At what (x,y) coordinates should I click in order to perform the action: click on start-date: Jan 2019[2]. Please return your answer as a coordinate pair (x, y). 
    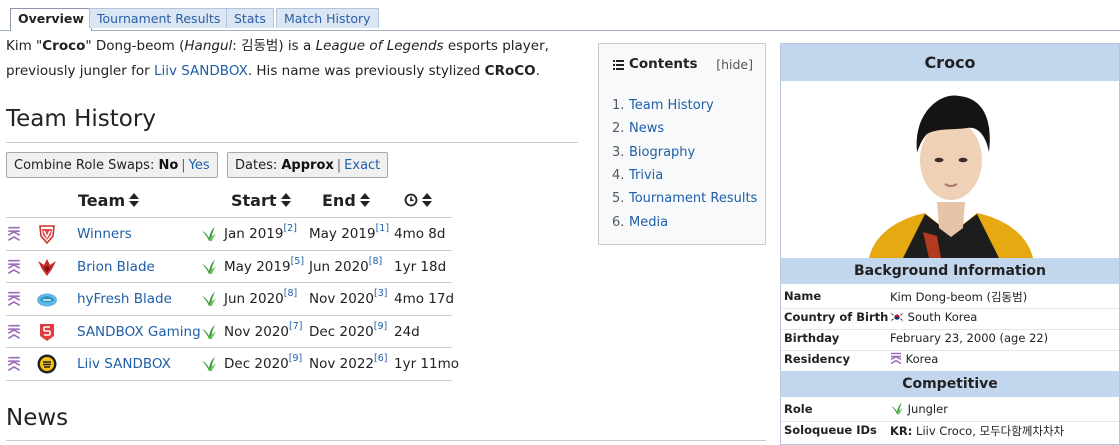
    Looking at the image, I should click on (260, 234).